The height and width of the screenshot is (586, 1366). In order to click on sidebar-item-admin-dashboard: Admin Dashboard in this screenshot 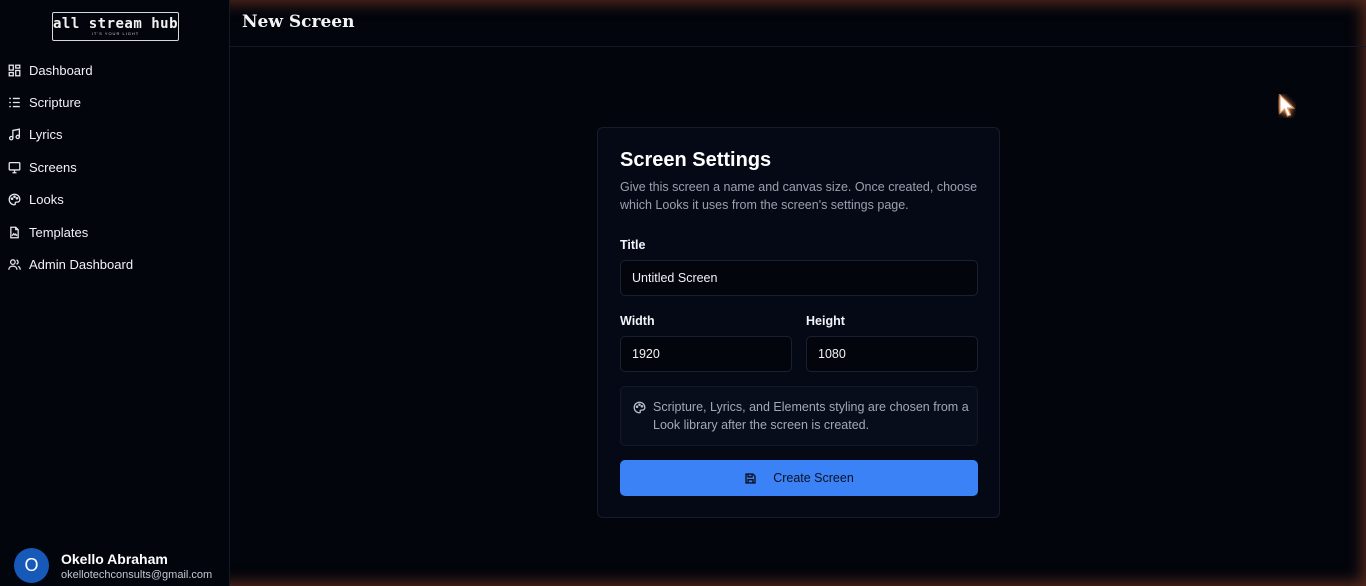, I will do `click(115, 264)`.